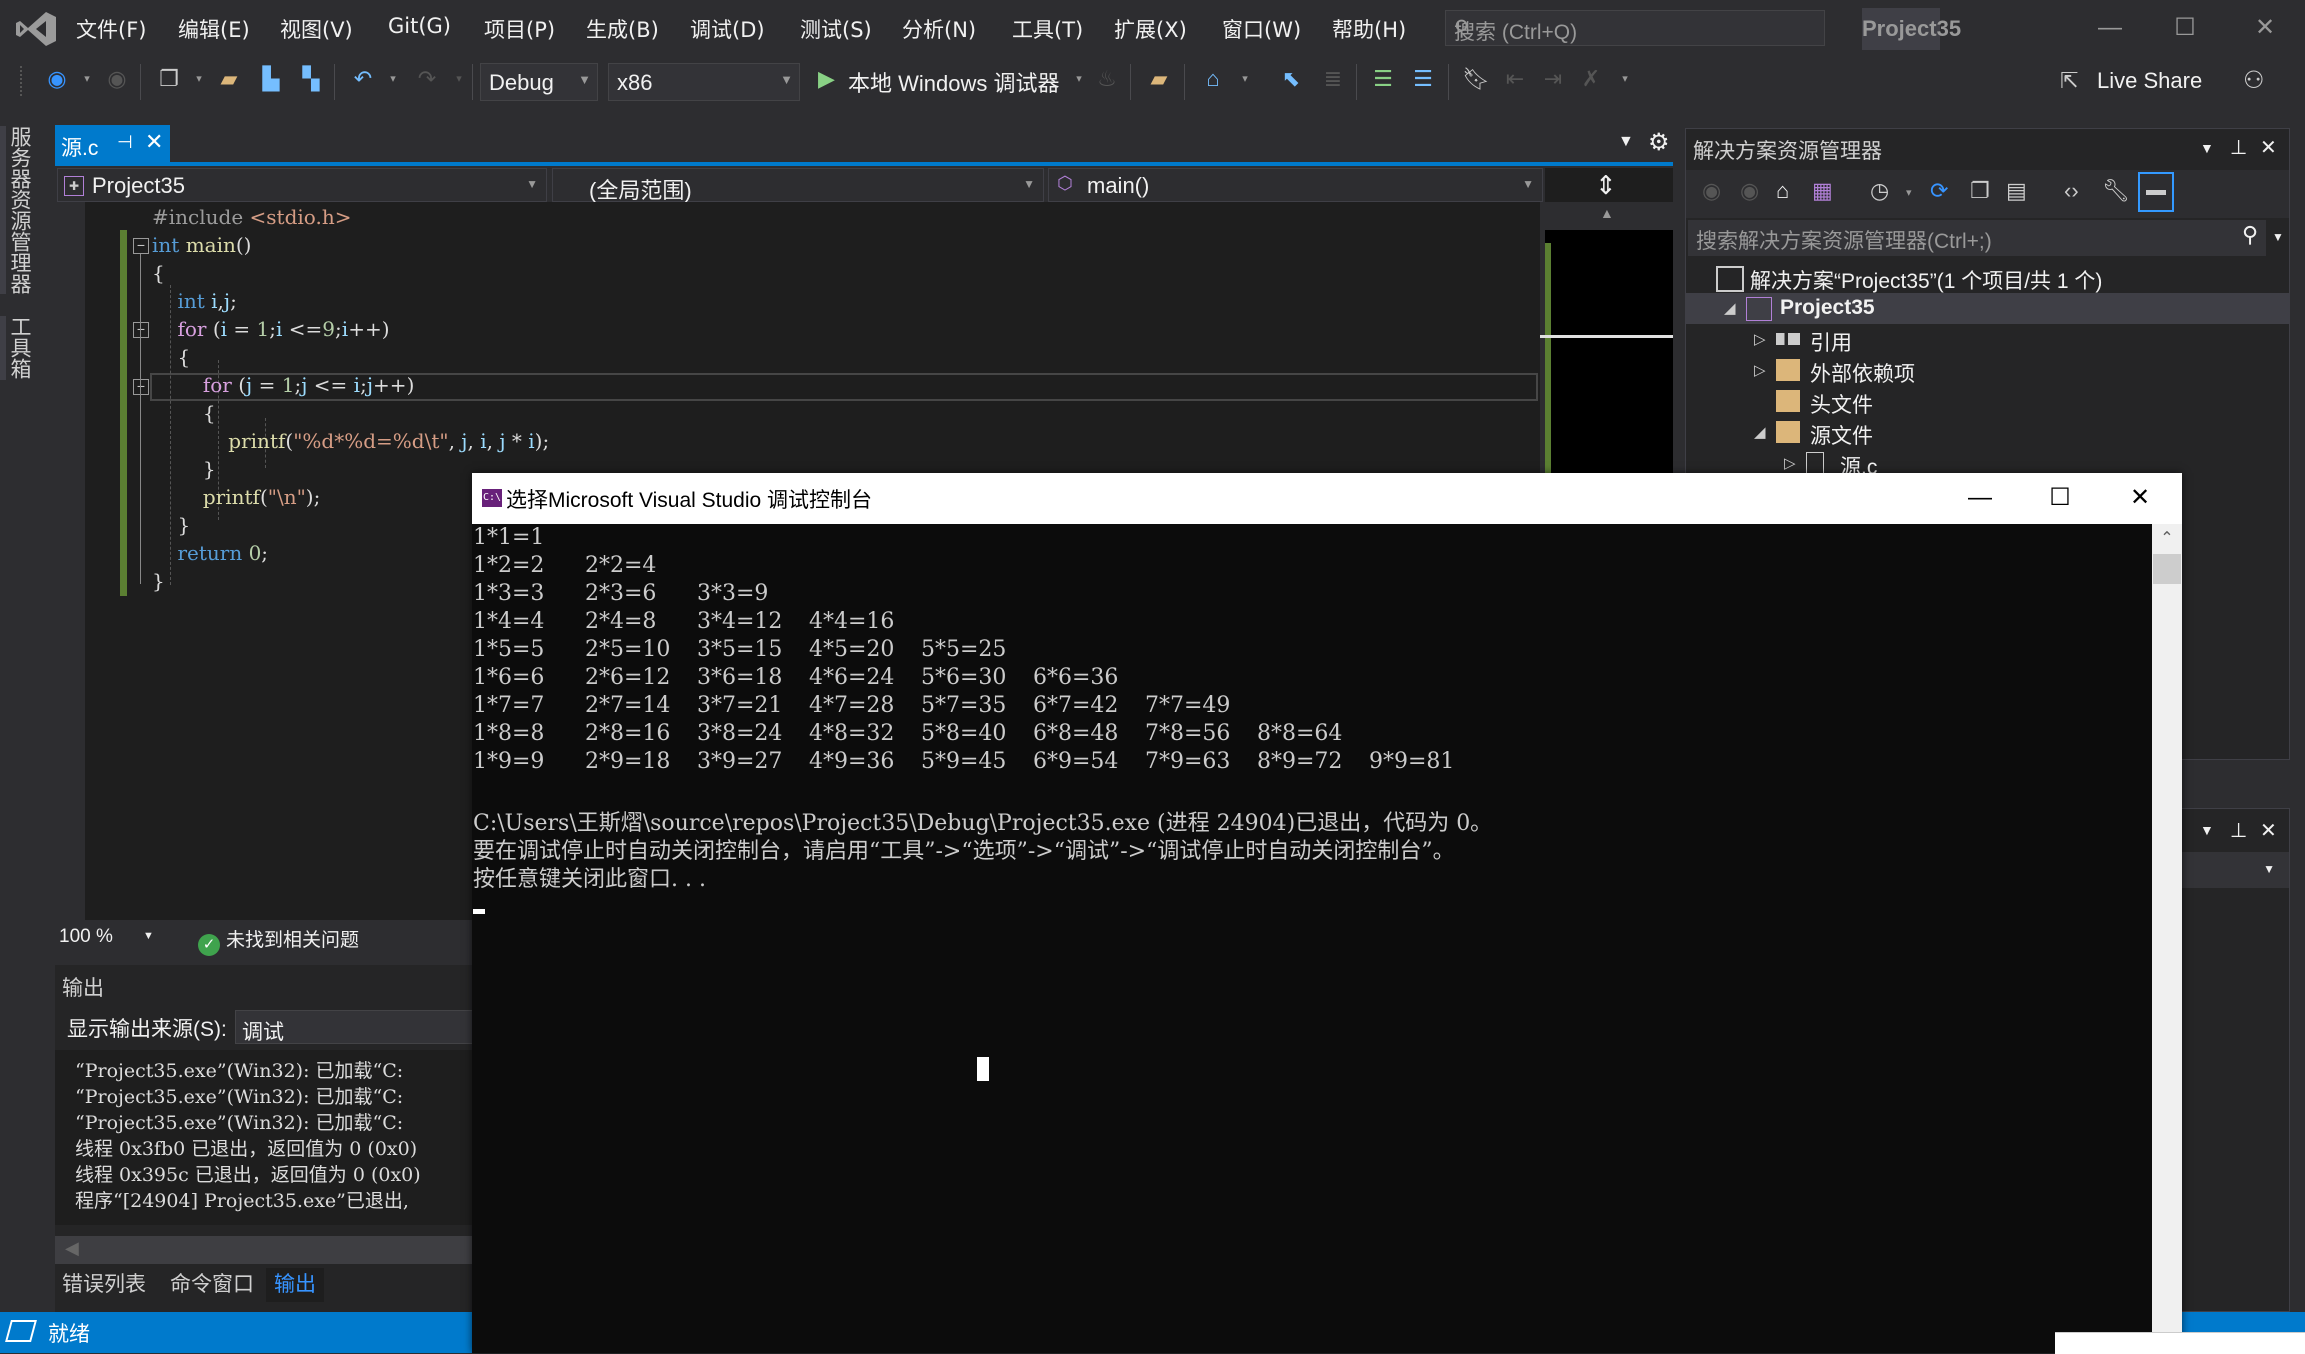  Describe the element at coordinates (393, 79) in the screenshot. I see `undo-dropdown-icon: ▾` at that location.